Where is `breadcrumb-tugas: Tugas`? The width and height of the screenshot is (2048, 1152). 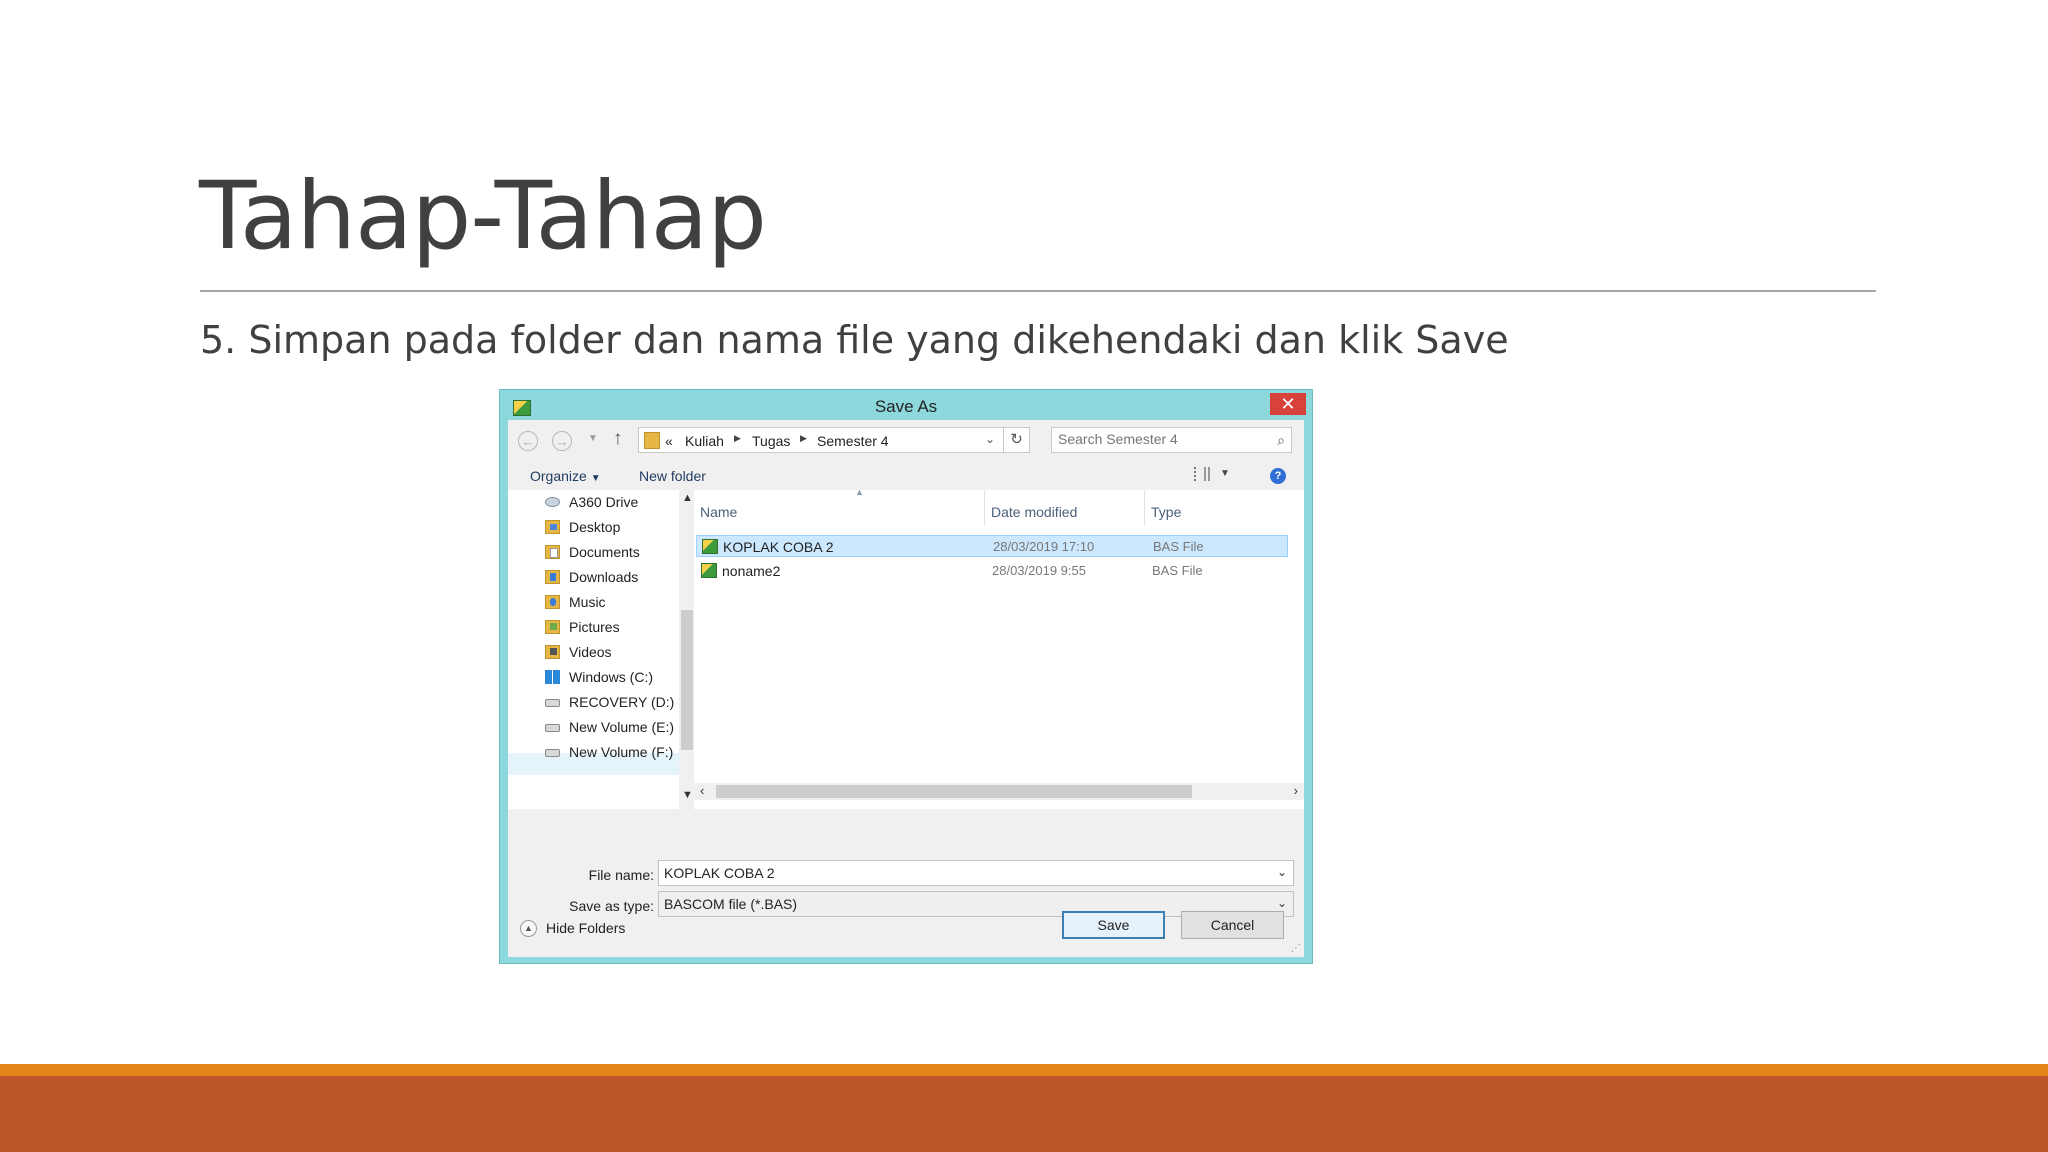 breadcrumb-tugas: Tugas is located at coordinates (771, 441).